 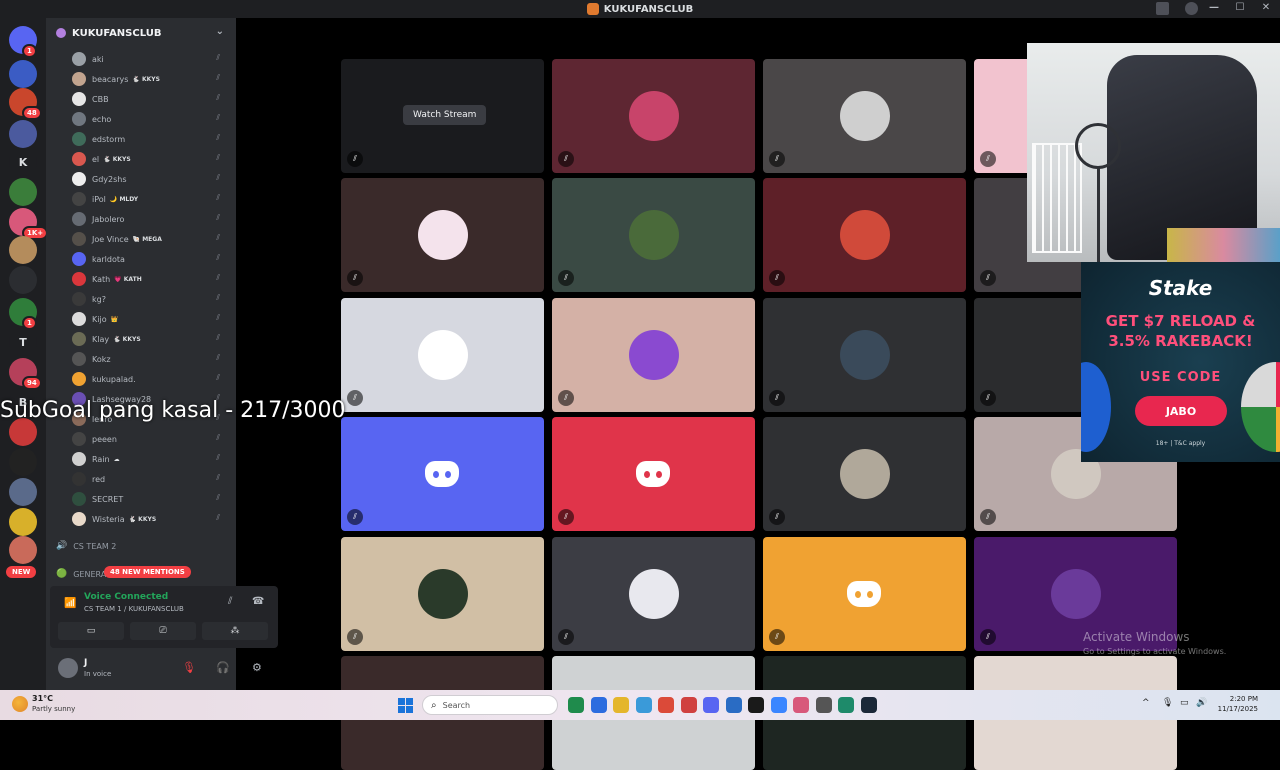 What do you see at coordinates (152, 159) in the screenshot?
I see `voice-member: el 🐇 KKYS ⫽` at bounding box center [152, 159].